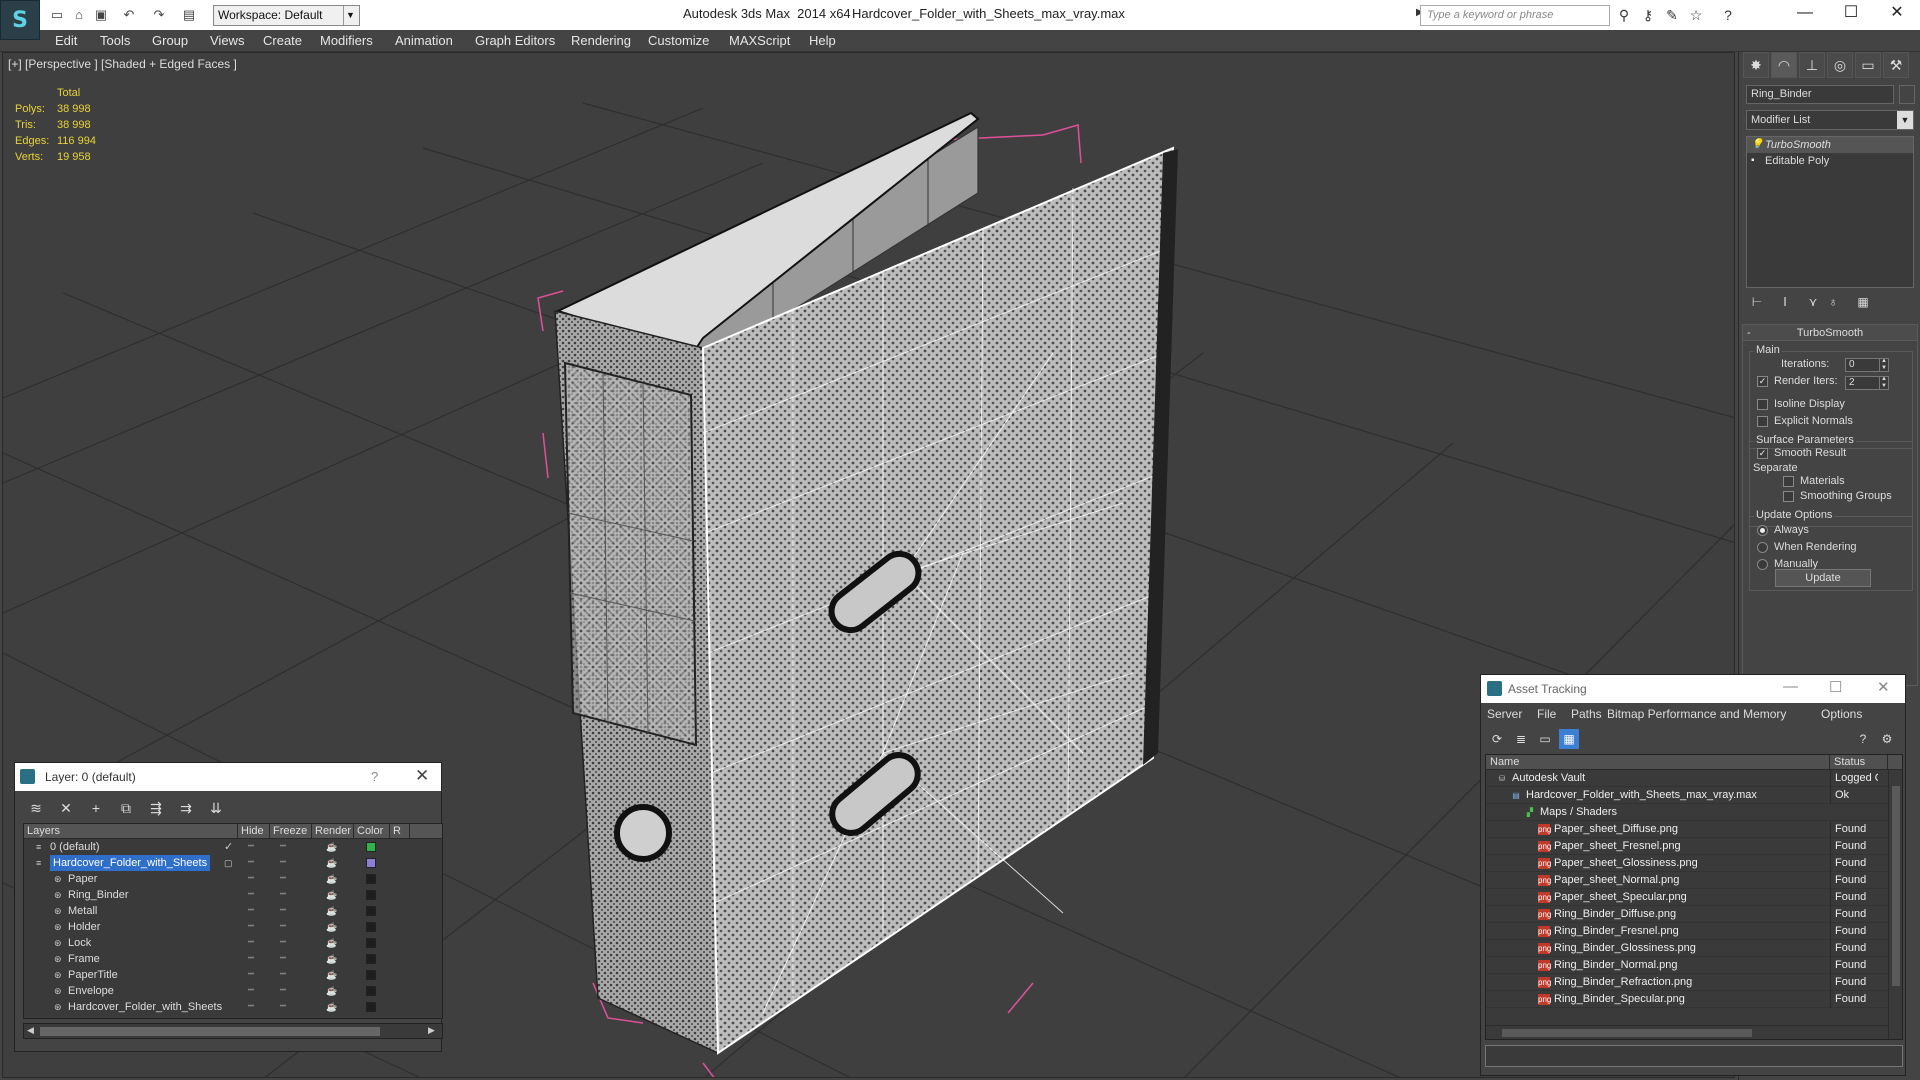  I want to click on menu-group: Group, so click(170, 40).